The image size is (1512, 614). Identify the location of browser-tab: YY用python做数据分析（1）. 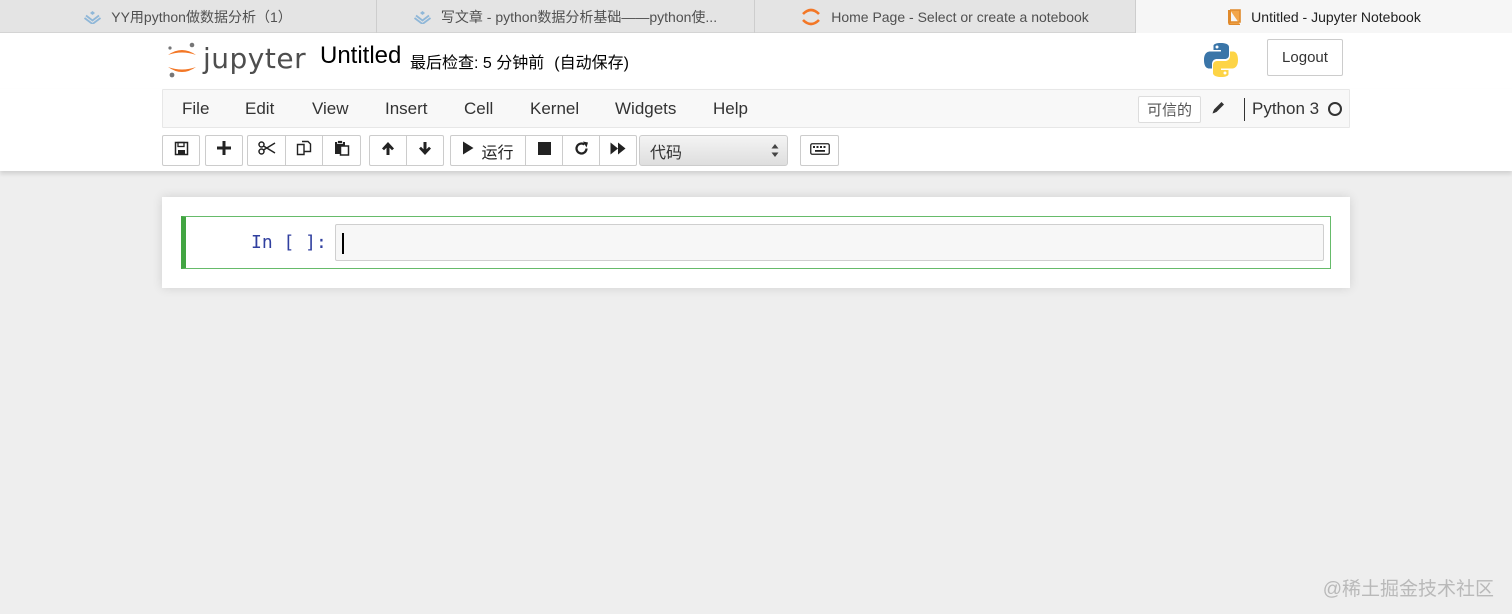
(188, 16).